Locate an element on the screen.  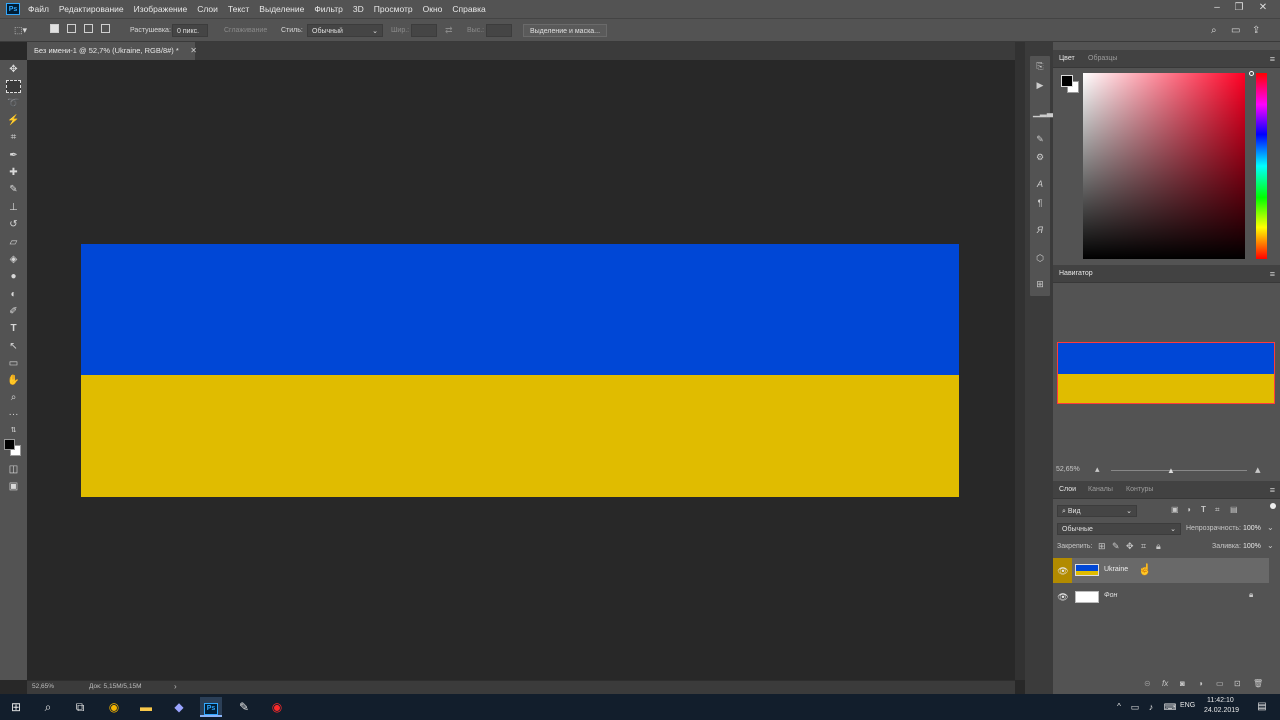
add-mask-icon: ◙ is located at coordinates (1182, 683).